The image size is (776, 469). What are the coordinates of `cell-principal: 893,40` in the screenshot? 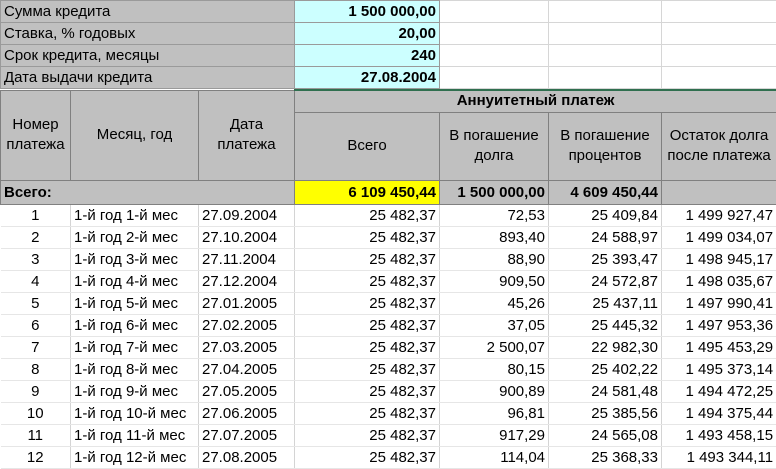 It's located at (494, 237).